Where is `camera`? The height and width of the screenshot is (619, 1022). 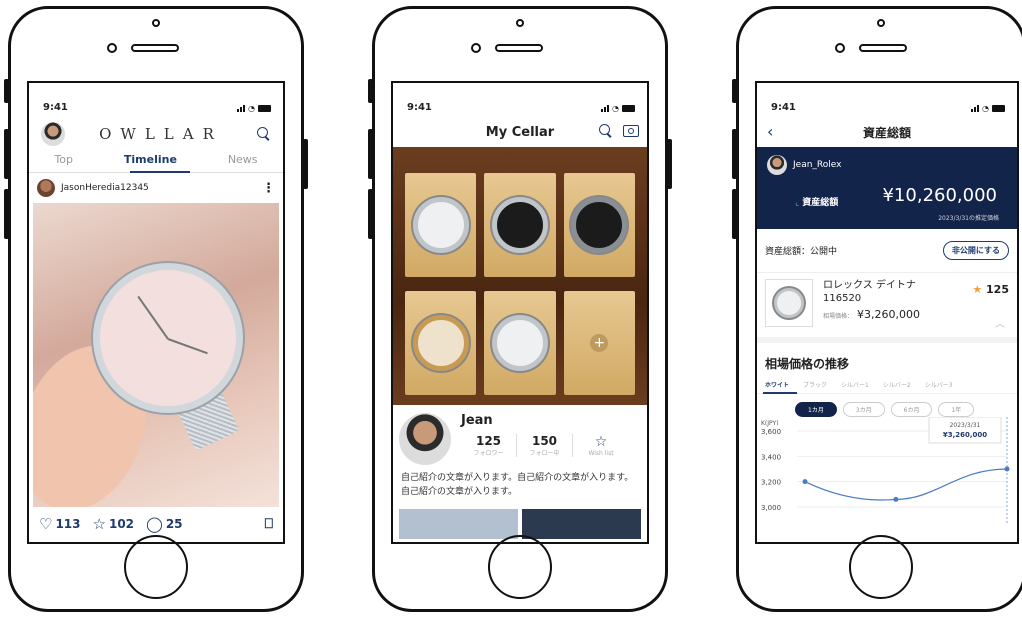
camera is located at coordinates (156, 23).